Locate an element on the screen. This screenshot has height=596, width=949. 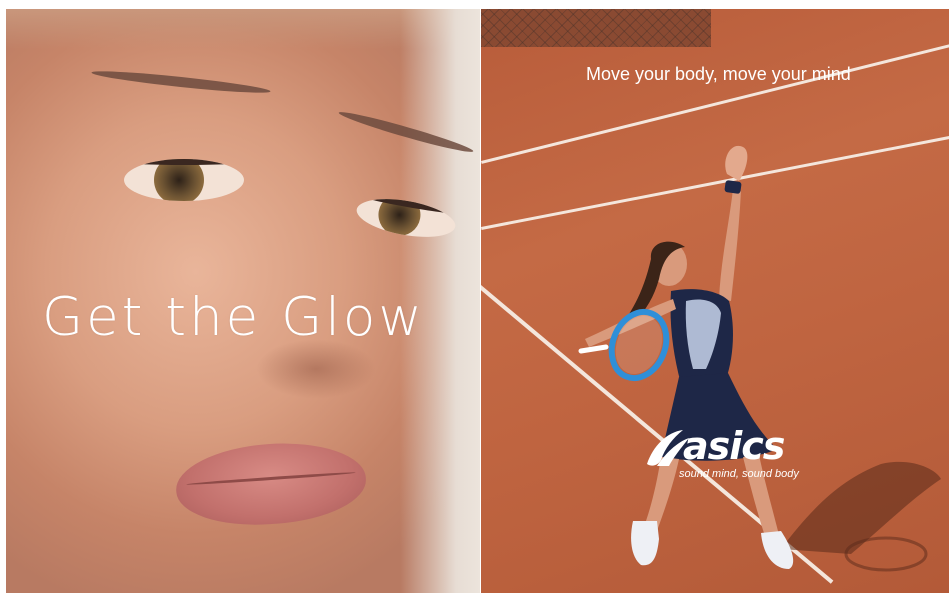
racket-shadow is located at coordinates (886, 554).